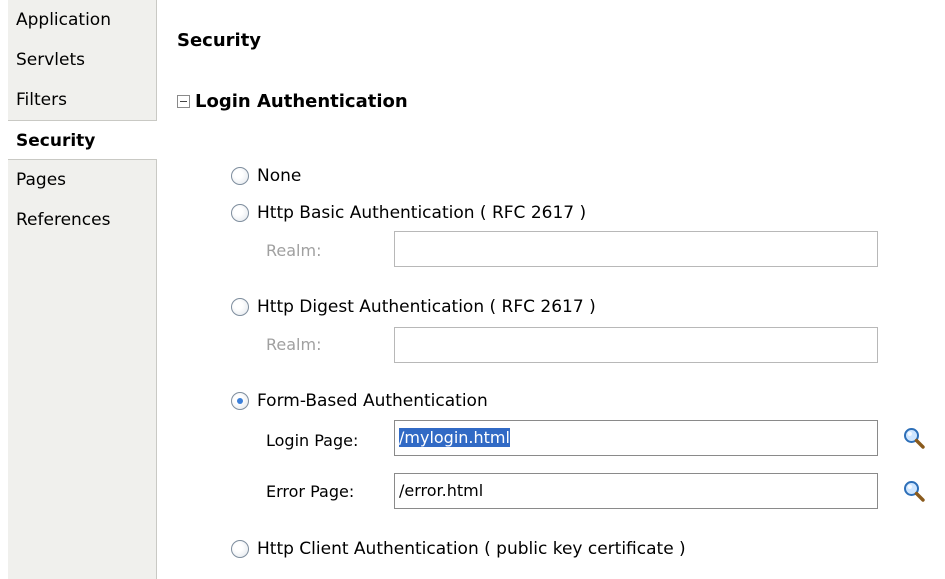 The image size is (945, 579). I want to click on sidebar-item-references: References, so click(82, 220).